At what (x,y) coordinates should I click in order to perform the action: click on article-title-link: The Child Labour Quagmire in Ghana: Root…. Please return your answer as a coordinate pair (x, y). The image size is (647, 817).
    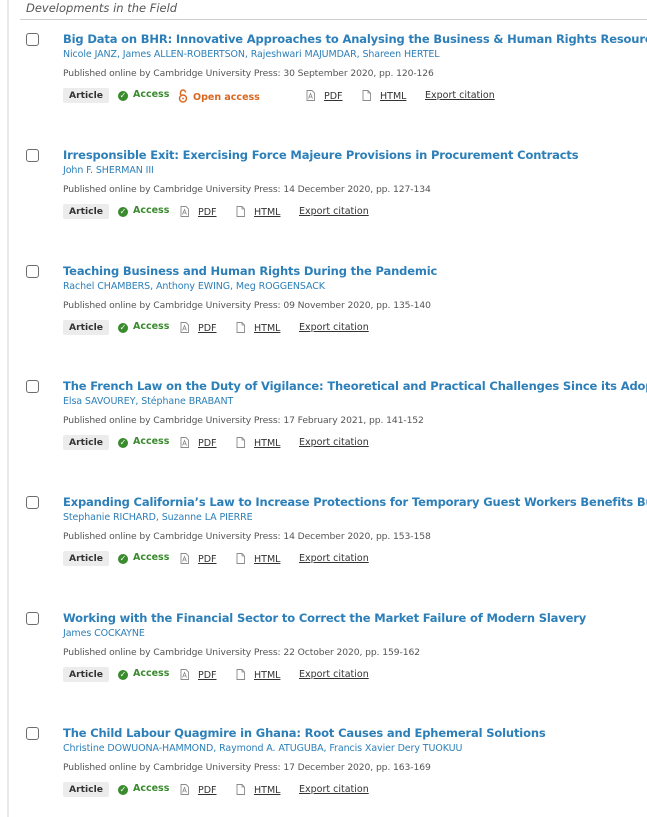
    Looking at the image, I should click on (304, 733).